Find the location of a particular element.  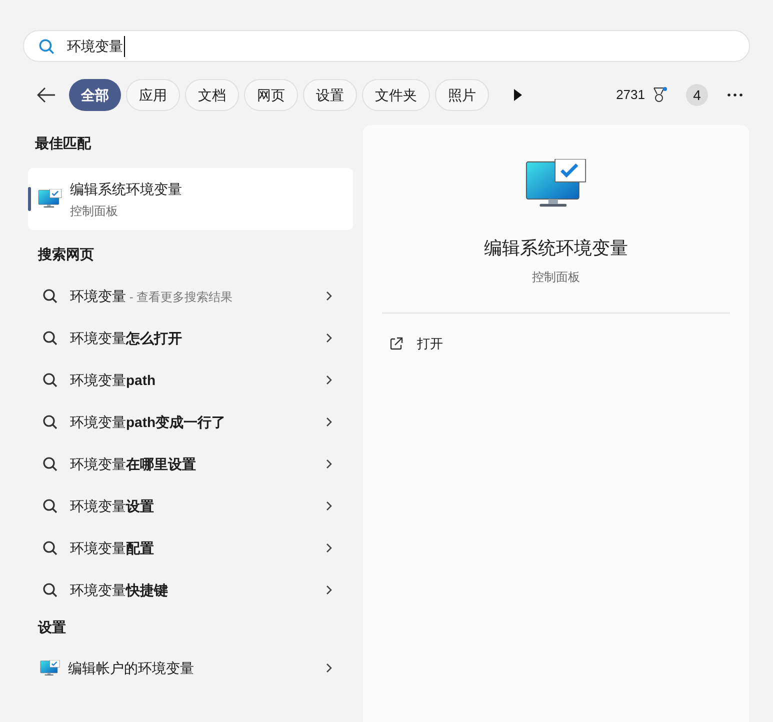

search-field: 环境变量 is located at coordinates (386, 46).